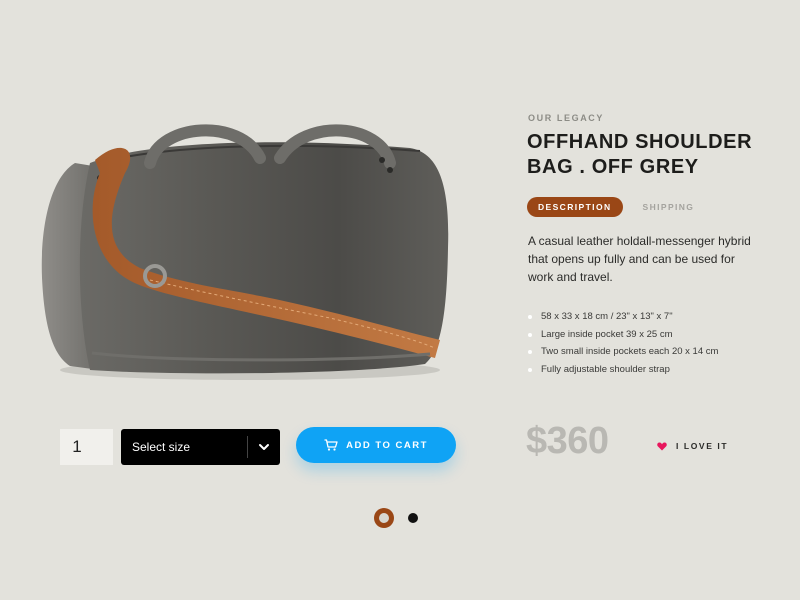  I want to click on chevron-down-icon, so click(264, 447).